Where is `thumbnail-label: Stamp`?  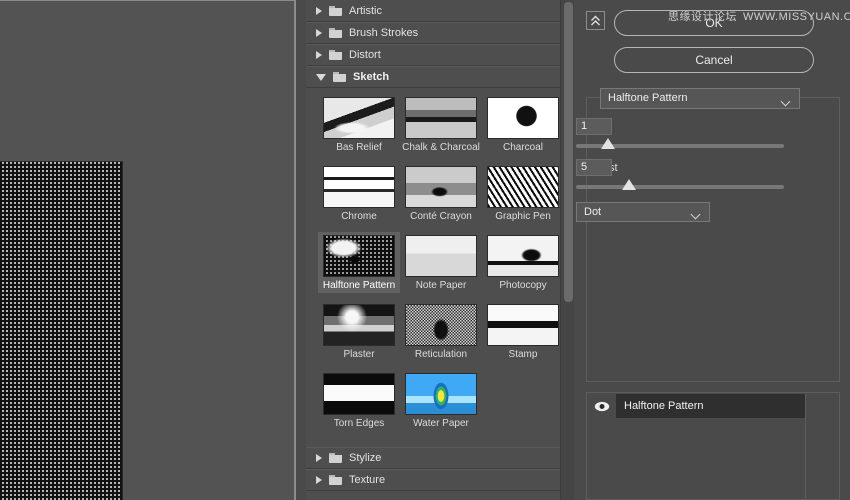 thumbnail-label: Stamp is located at coordinates (523, 354).